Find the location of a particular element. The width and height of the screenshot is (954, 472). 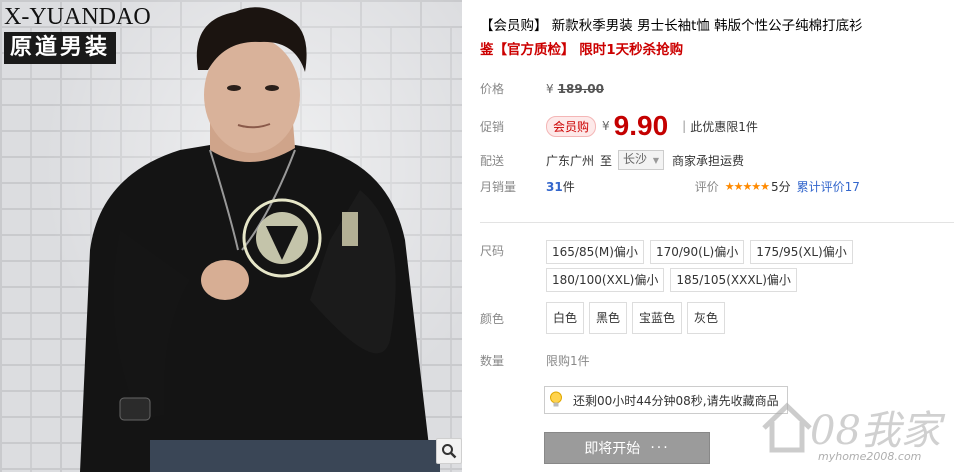

price-currency: ¥ is located at coordinates (550, 88).